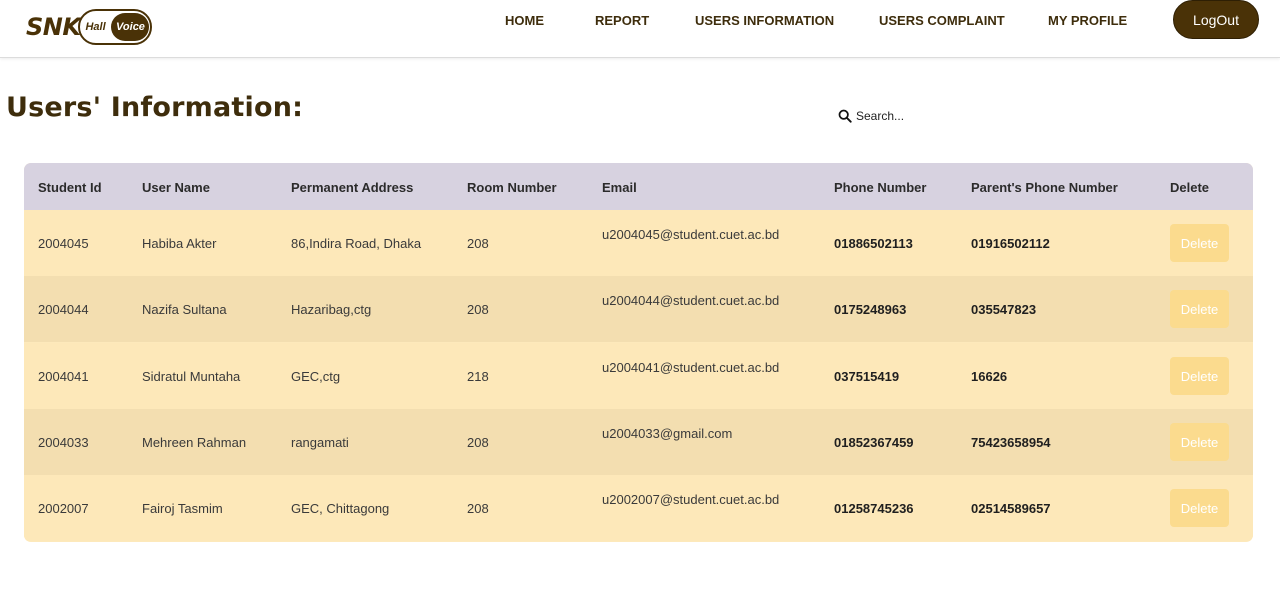 The image size is (1280, 589). I want to click on cell-parent-phone: 16626, so click(989, 376).